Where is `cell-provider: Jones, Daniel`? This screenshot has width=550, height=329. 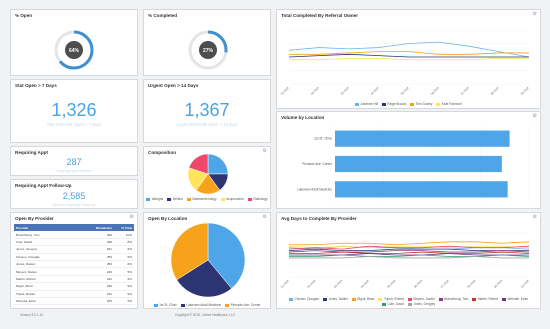
cell-provider: Jones, Daniel is located at coordinates (25, 264).